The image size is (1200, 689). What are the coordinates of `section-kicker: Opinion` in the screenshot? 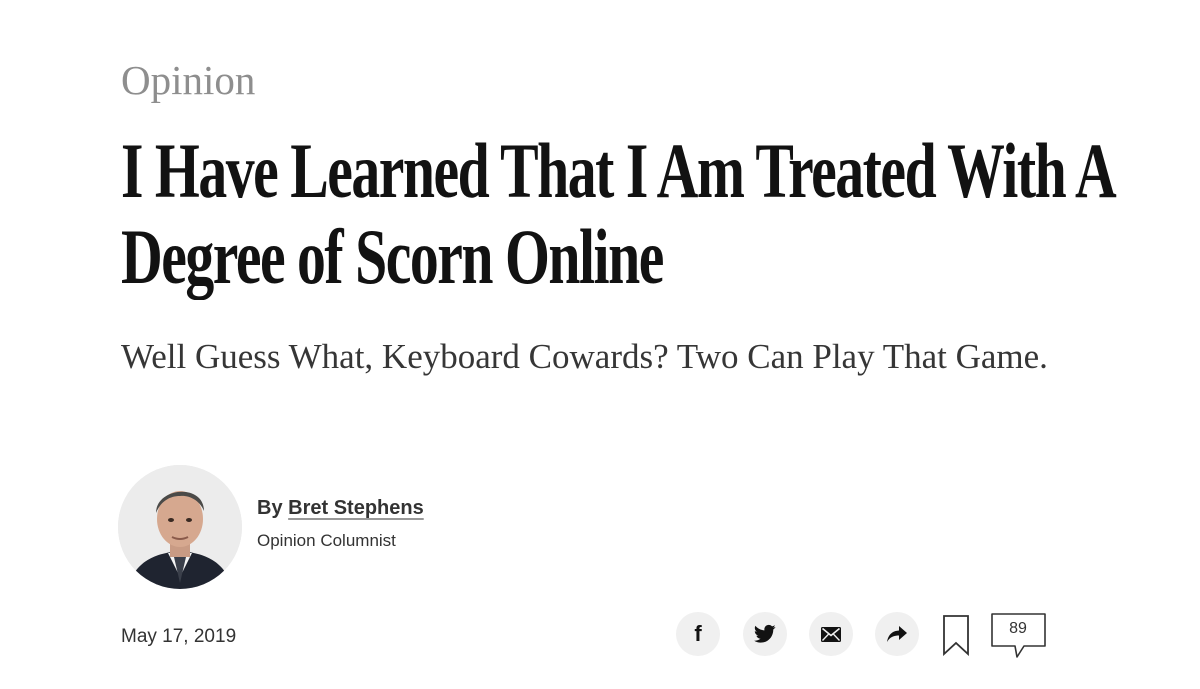 It's located at (188, 80).